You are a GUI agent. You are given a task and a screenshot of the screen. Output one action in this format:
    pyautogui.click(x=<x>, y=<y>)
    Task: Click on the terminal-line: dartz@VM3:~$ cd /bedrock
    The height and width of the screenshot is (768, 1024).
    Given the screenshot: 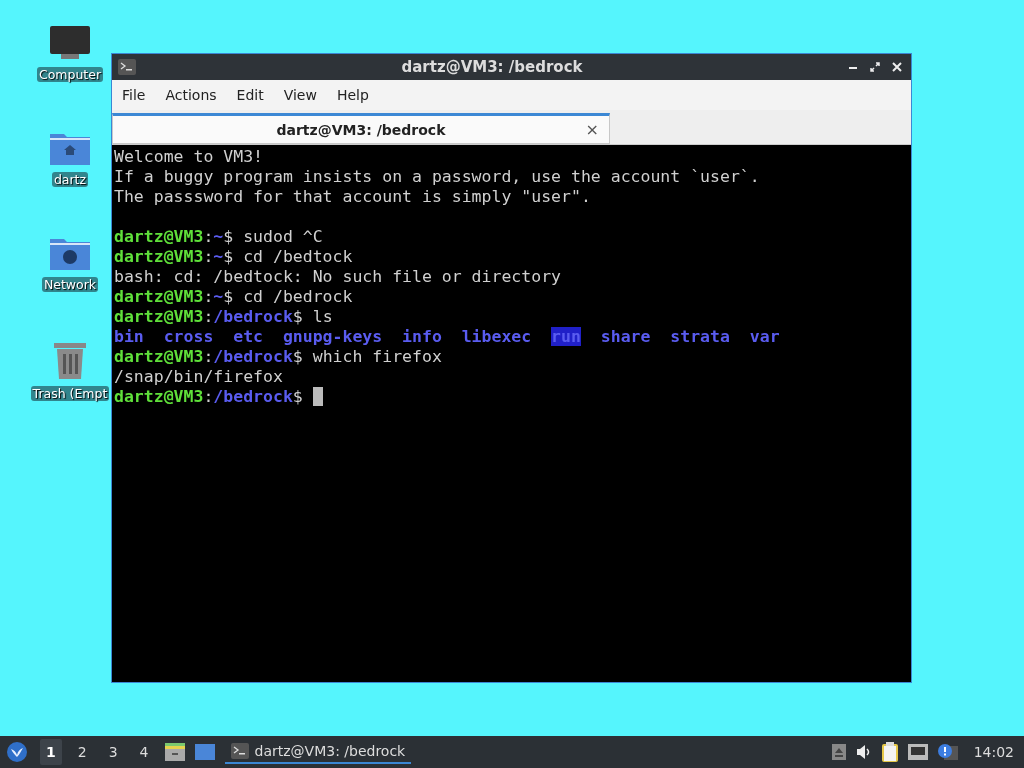 What is the action you would take?
    pyautogui.click(x=233, y=297)
    